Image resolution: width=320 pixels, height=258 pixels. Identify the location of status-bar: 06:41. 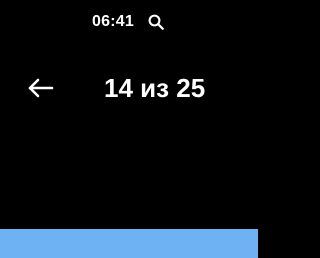
(129, 22).